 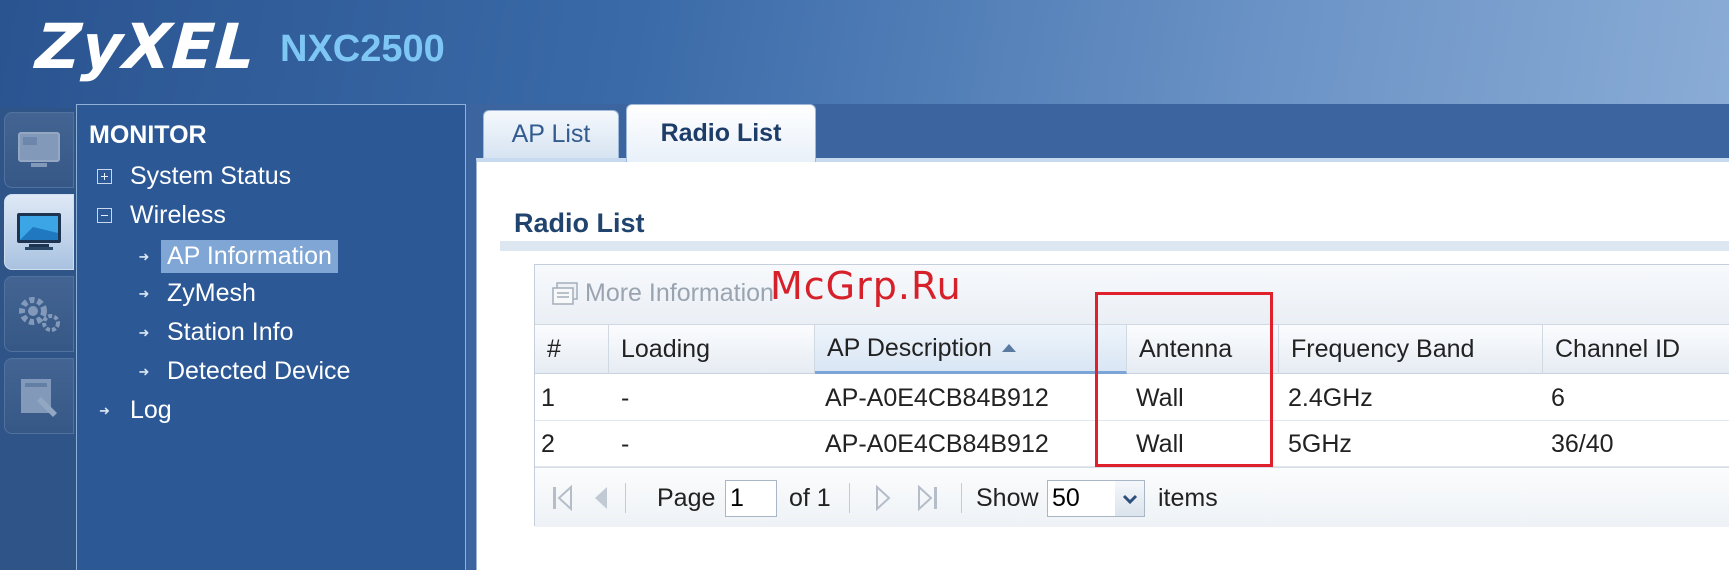 I want to click on previous-page-icon, so click(x=601, y=498).